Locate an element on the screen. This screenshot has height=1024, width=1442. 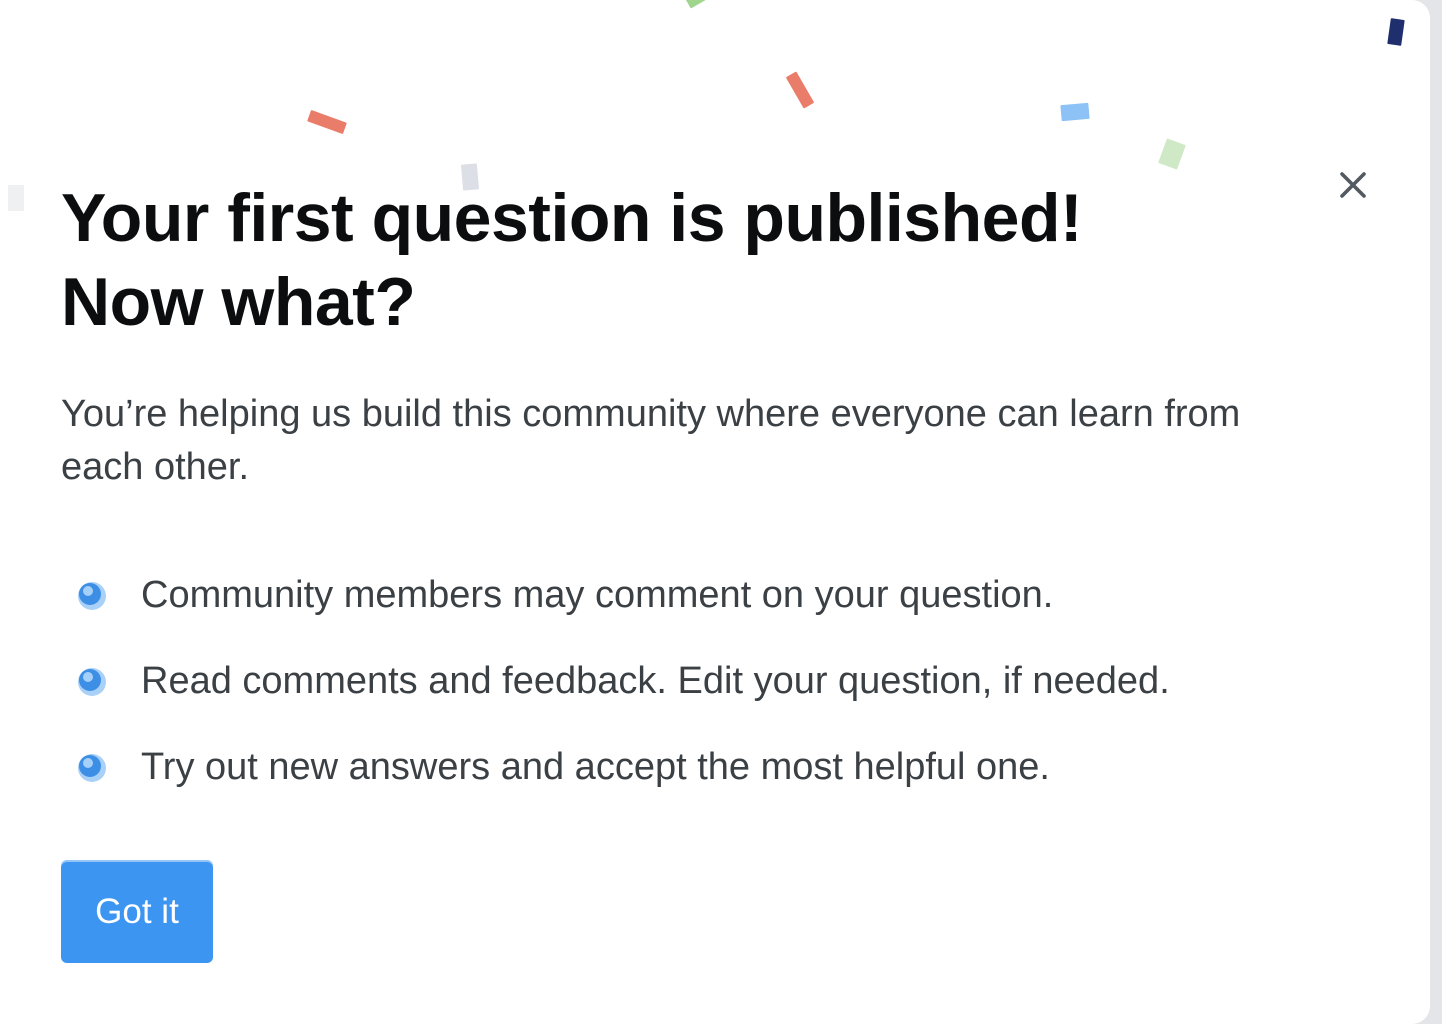
dialog-title-line-2: Now what? is located at coordinates (238, 302).